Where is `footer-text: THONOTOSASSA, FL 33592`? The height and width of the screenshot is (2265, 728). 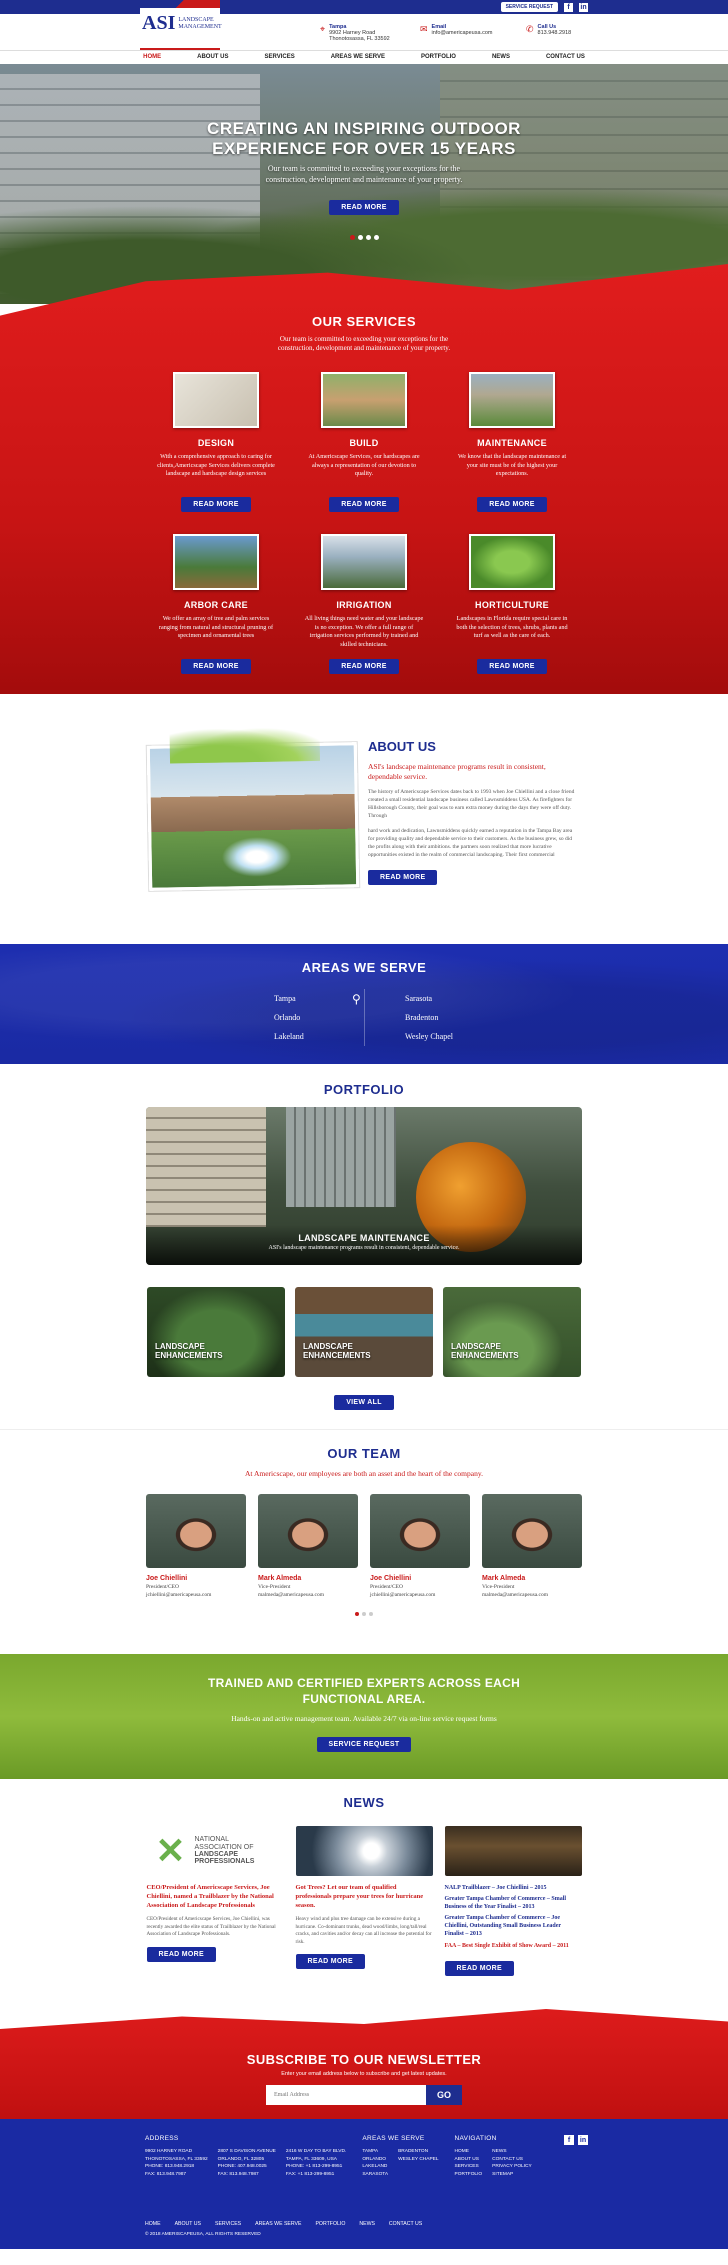
footer-text: THONOTOSASSA, FL 33592 is located at coordinates (176, 2159).